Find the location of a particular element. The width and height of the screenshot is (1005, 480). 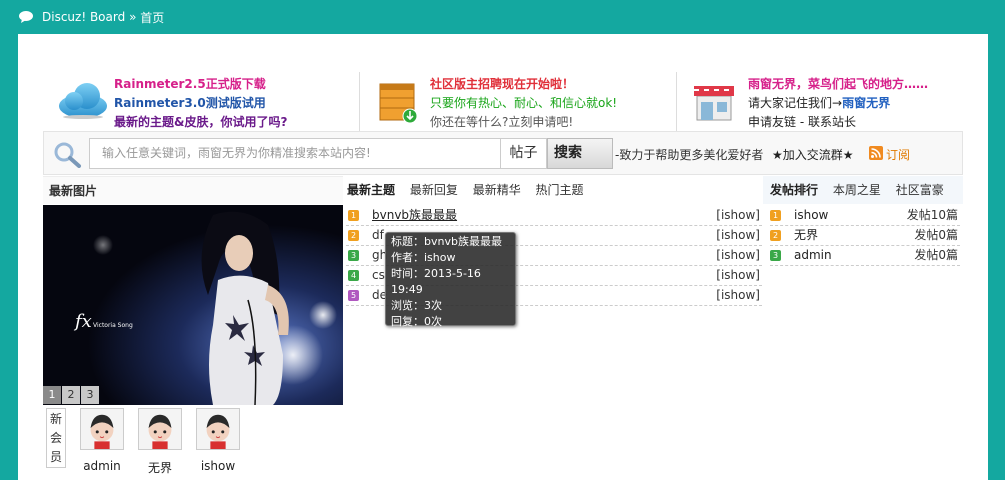

tab-latest-replies: 最新回复 is located at coordinates (434, 190).